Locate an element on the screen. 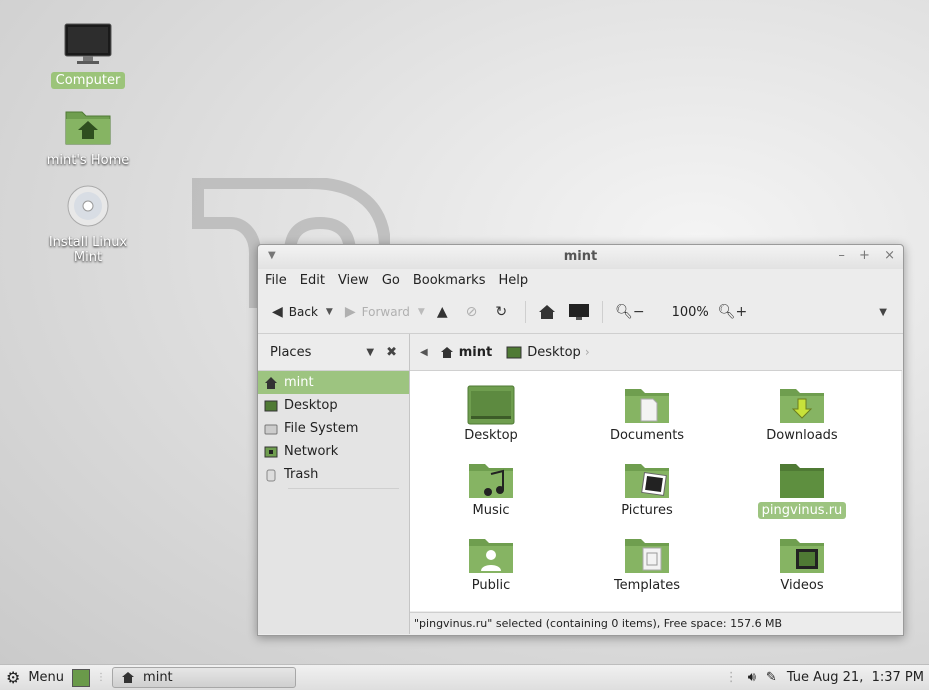 The height and width of the screenshot is (690, 929). computer-button is located at coordinates (579, 312).